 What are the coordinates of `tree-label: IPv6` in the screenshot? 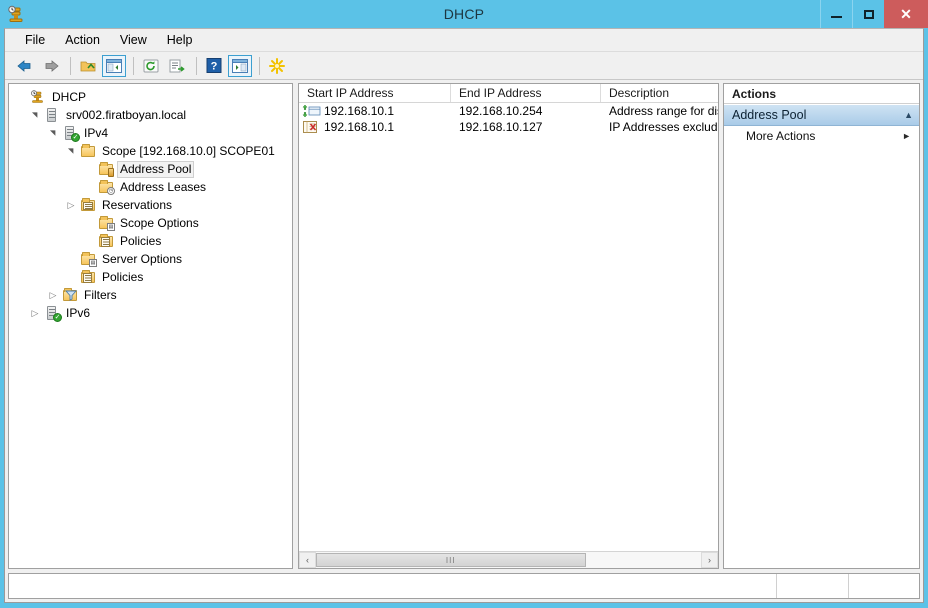 It's located at (78, 312).